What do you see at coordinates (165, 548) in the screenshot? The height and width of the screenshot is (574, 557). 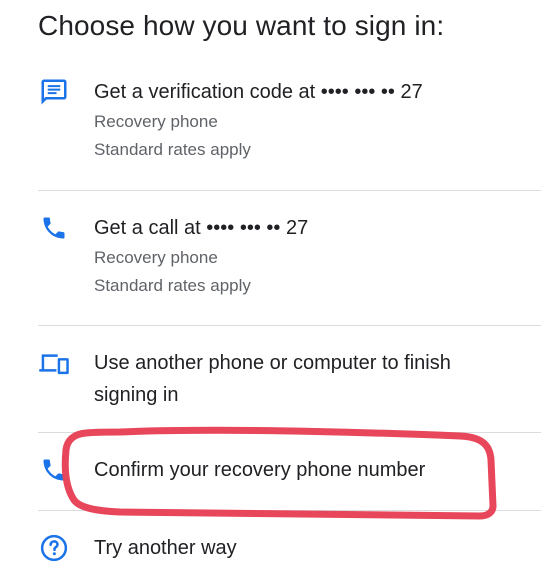 I see `option-primary-label: Try another way` at bounding box center [165, 548].